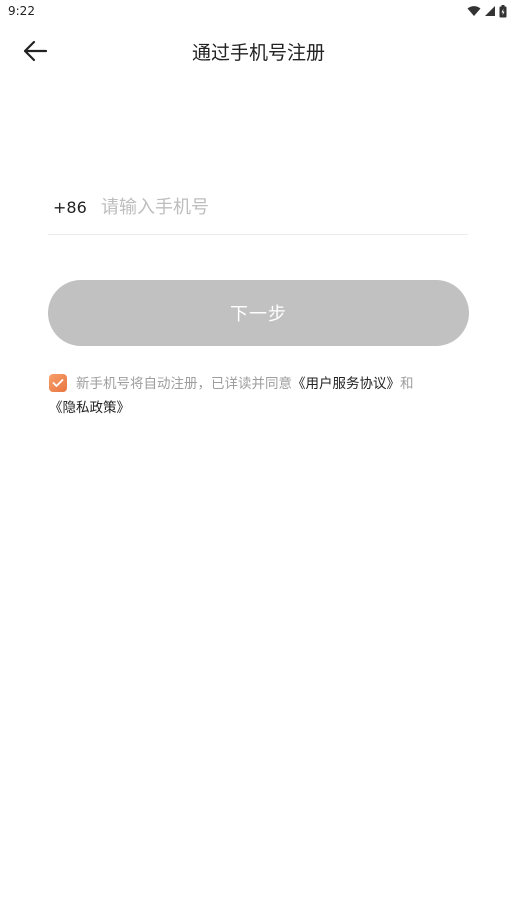 Image resolution: width=517 pixels, height=919 pixels. What do you see at coordinates (490, 11) in the screenshot?
I see `signal-icon` at bounding box center [490, 11].